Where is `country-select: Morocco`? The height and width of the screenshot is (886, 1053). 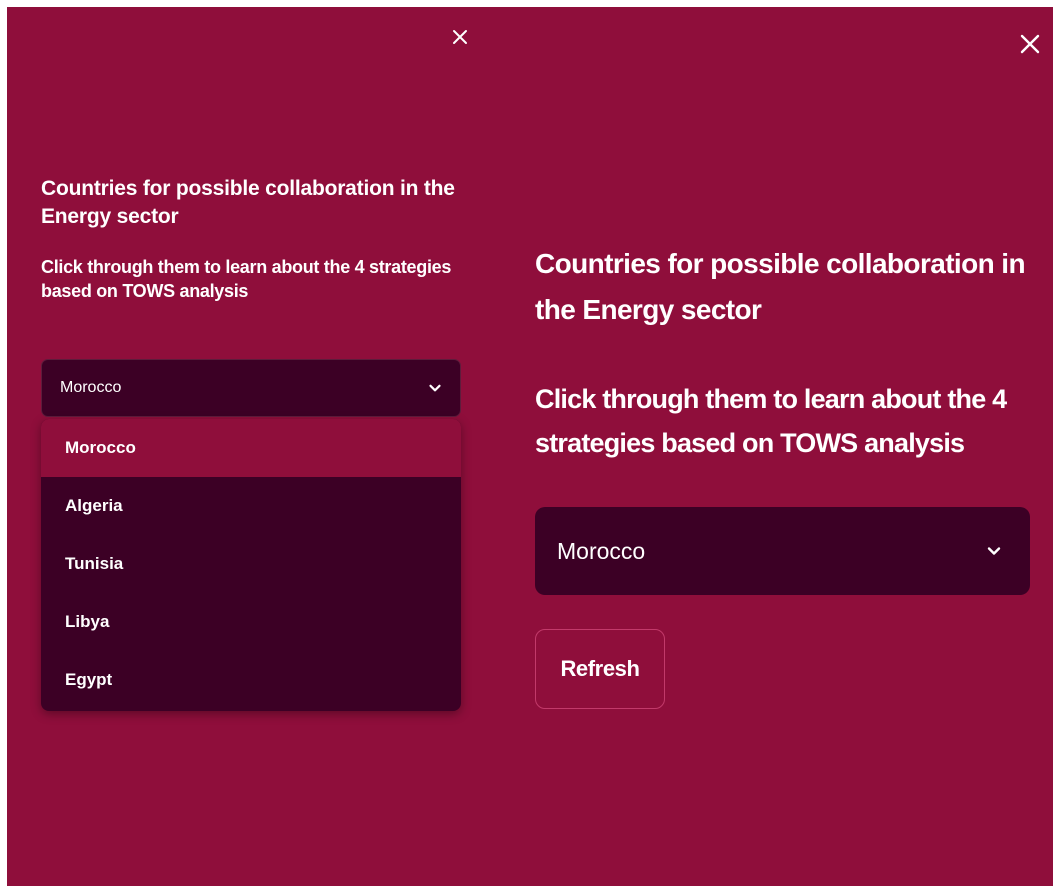
country-select: Morocco is located at coordinates (251, 388).